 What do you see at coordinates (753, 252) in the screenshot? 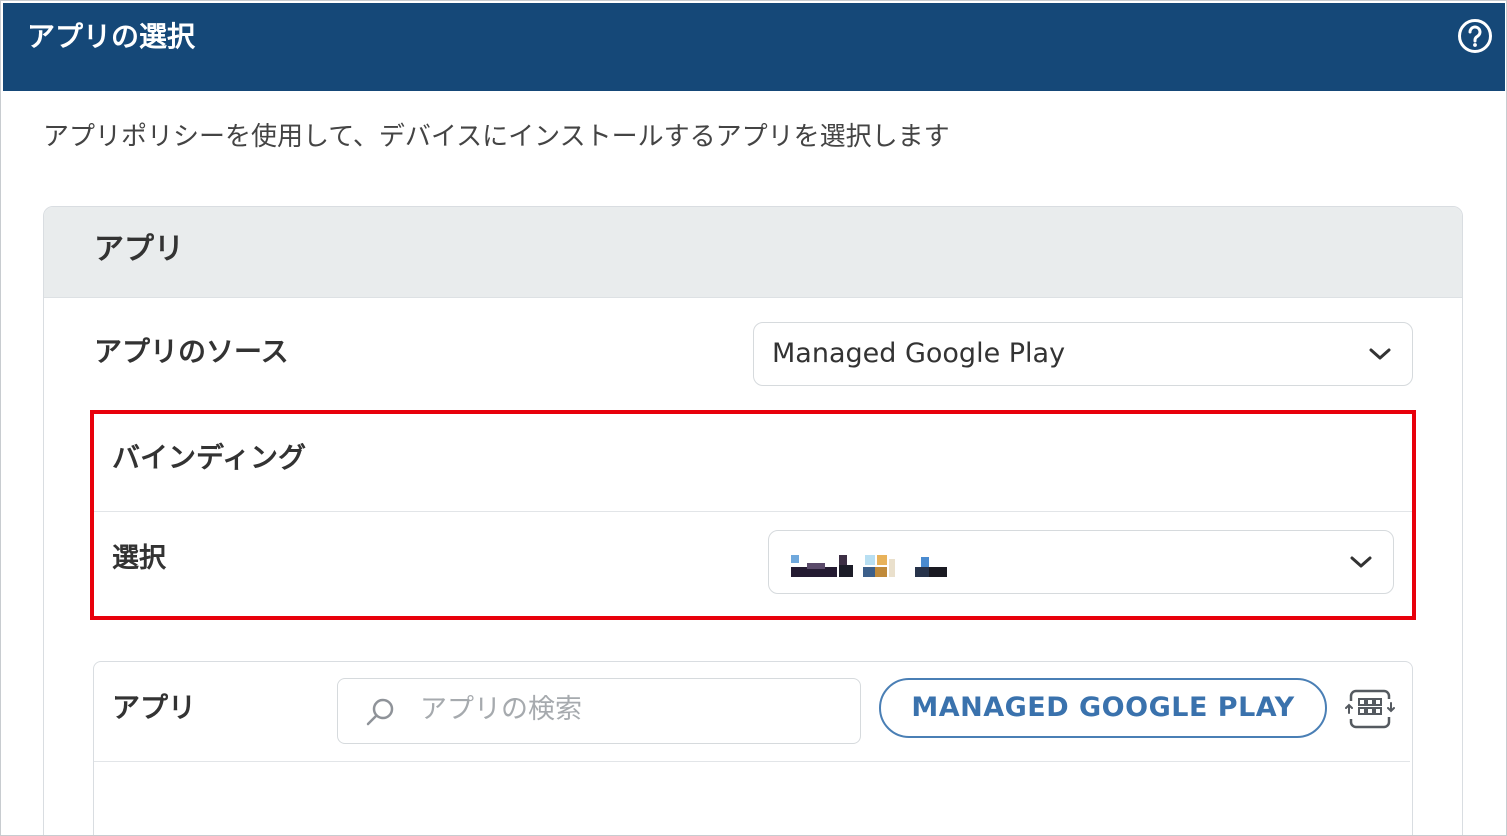
I see `apps-card-header: アプリ` at bounding box center [753, 252].